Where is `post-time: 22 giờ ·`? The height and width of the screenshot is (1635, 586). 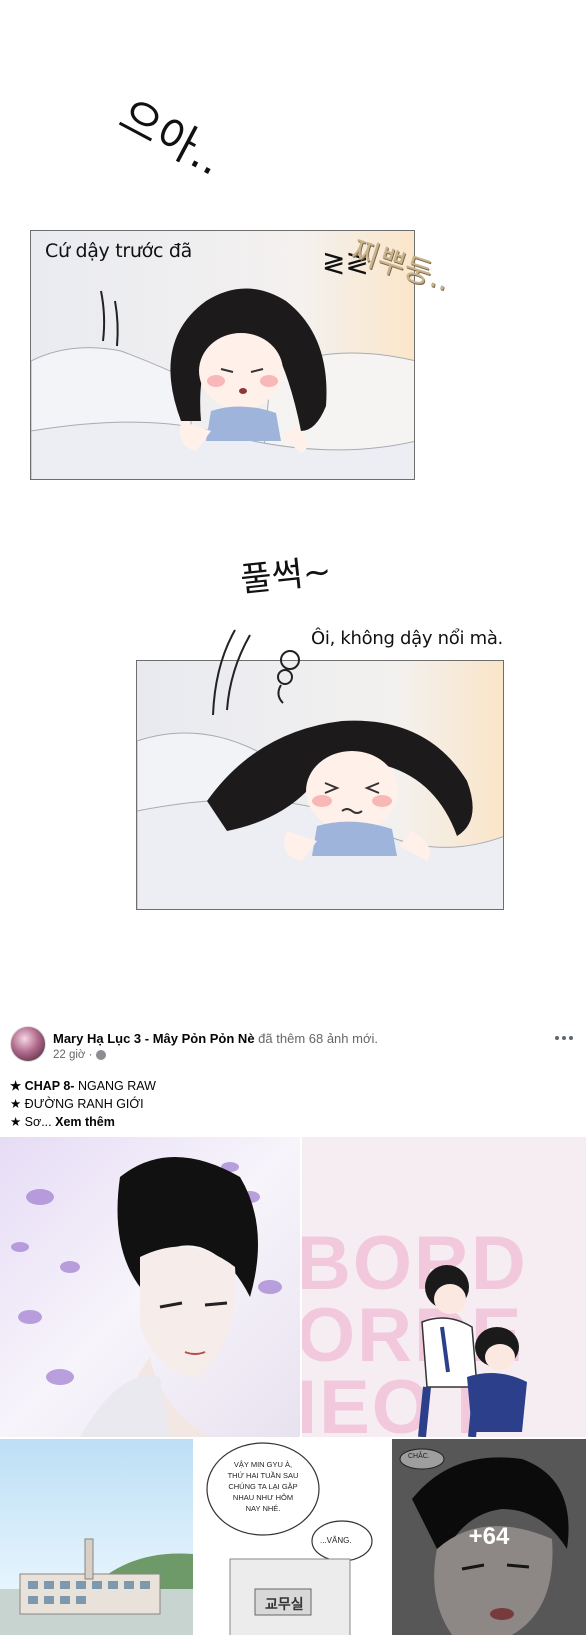 post-time: 22 giờ · is located at coordinates (73, 1055).